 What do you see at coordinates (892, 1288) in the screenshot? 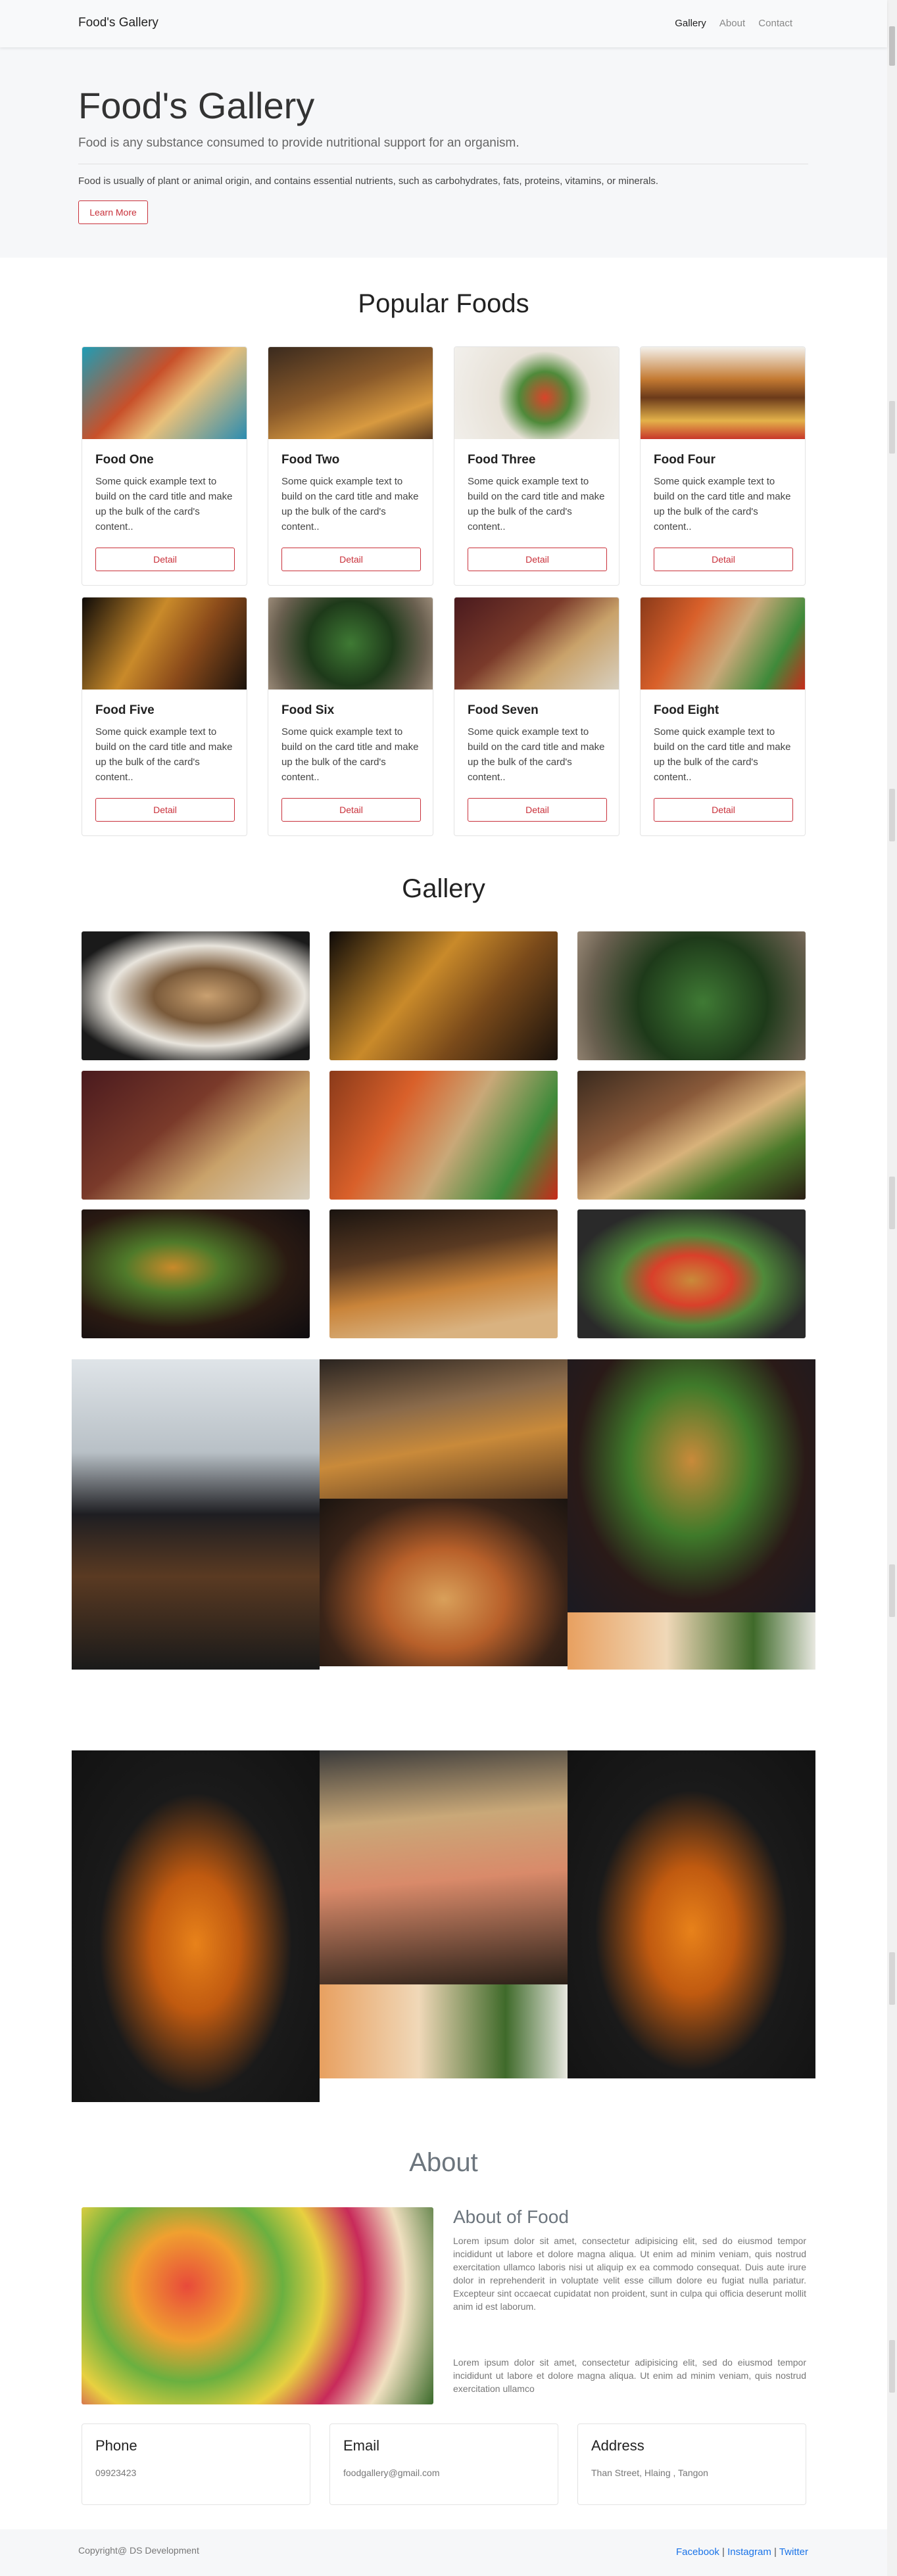
I see `scrollbar` at bounding box center [892, 1288].